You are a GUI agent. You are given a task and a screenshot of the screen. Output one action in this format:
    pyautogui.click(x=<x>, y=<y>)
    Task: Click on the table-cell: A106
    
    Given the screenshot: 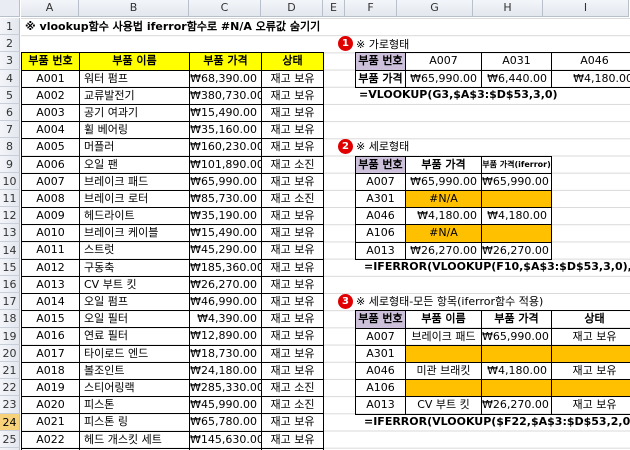 What is the action you would take?
    pyautogui.click(x=381, y=234)
    